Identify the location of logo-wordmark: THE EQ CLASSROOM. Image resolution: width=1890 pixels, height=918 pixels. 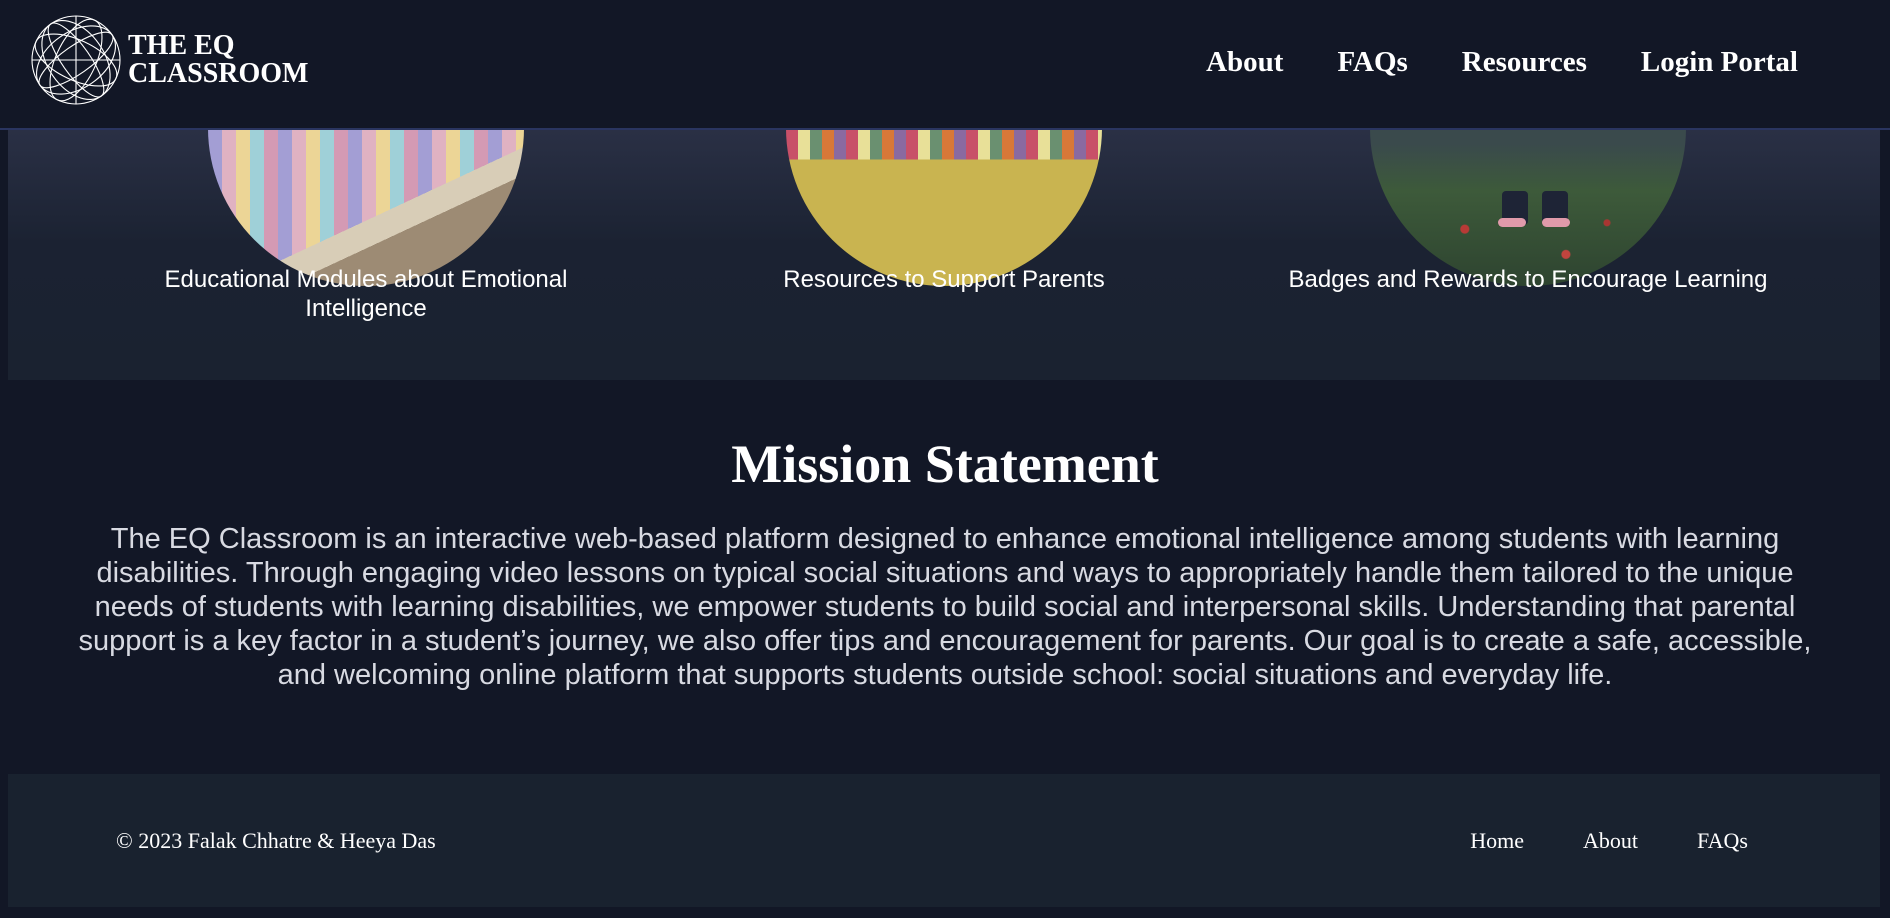
(218, 60).